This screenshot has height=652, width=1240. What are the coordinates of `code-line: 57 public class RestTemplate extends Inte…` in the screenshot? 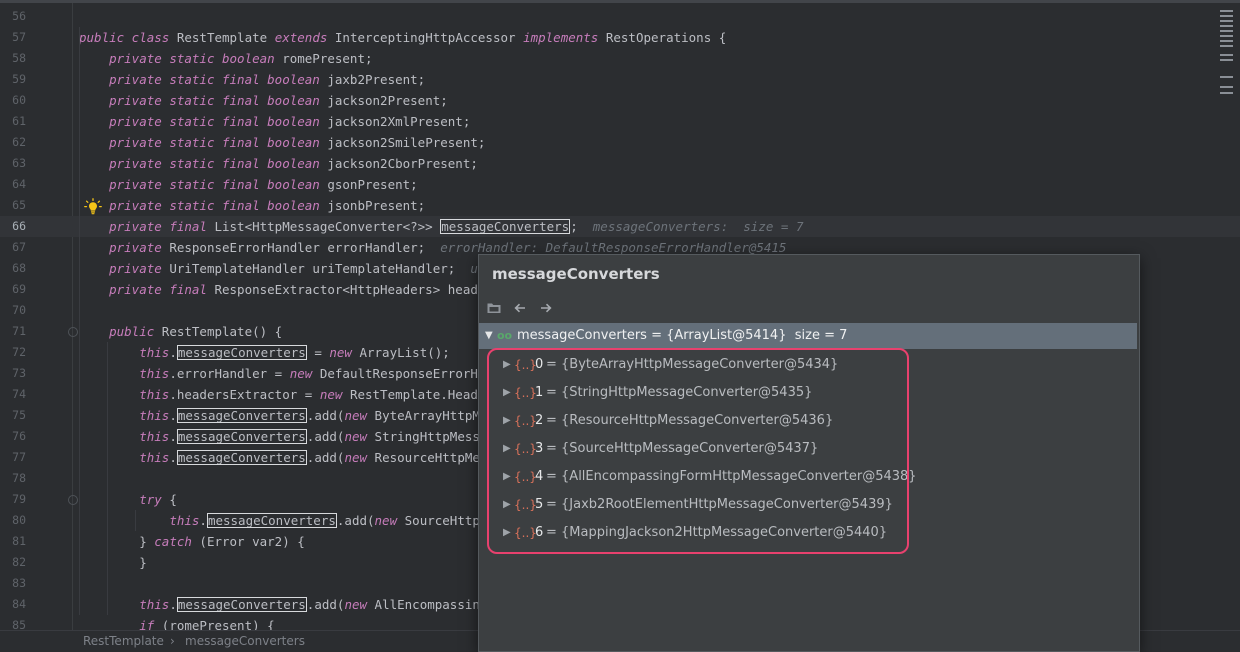 It's located at (620, 37).